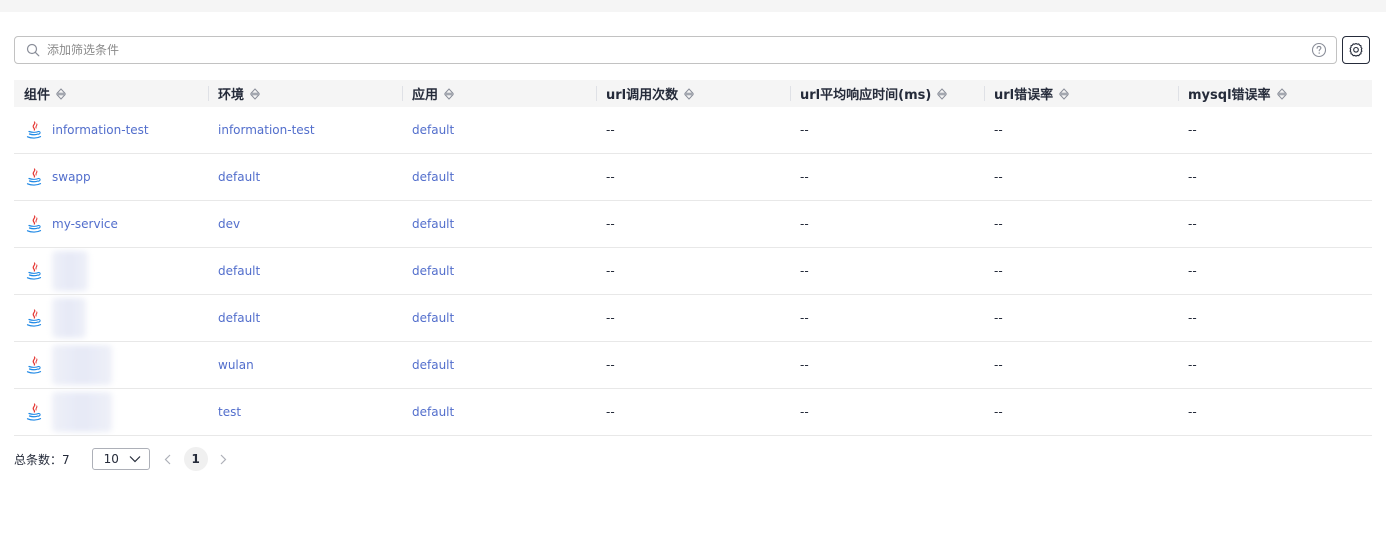  What do you see at coordinates (693, 412) in the screenshot?
I see `table-row: test default -- -- -- --` at bounding box center [693, 412].